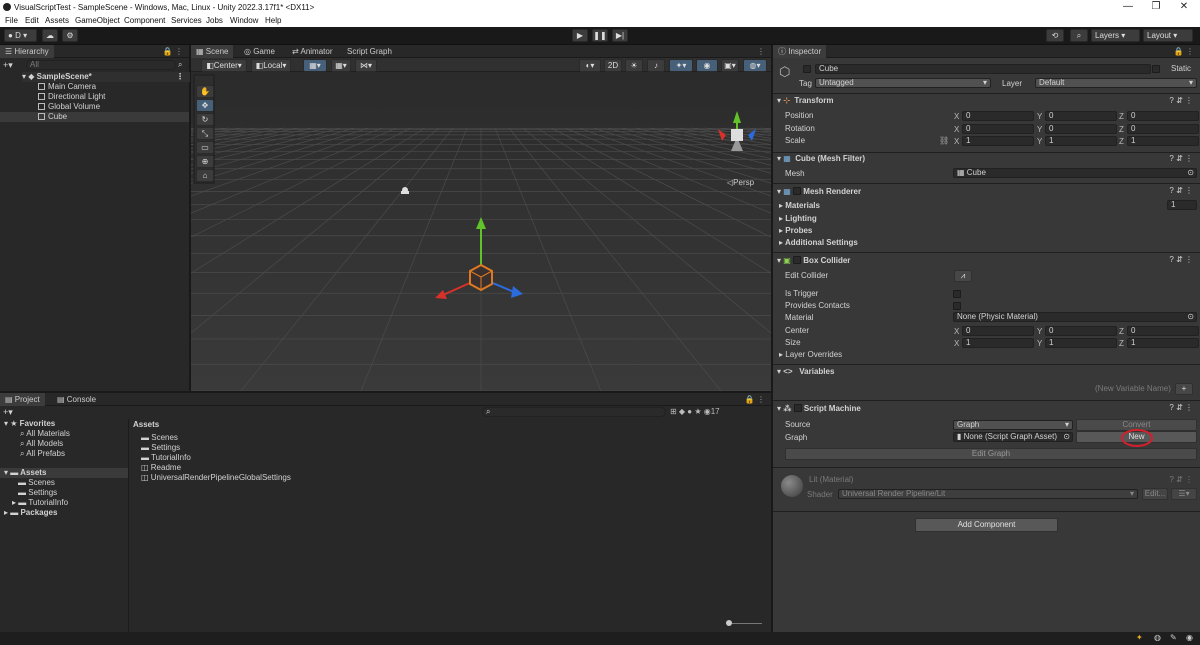 Image resolution: width=1200 pixels, height=645 pixels. What do you see at coordinates (988, 494) in the screenshot?
I see `shader-dropdown: Universal Render Pipeline/Lit ▾` at bounding box center [988, 494].